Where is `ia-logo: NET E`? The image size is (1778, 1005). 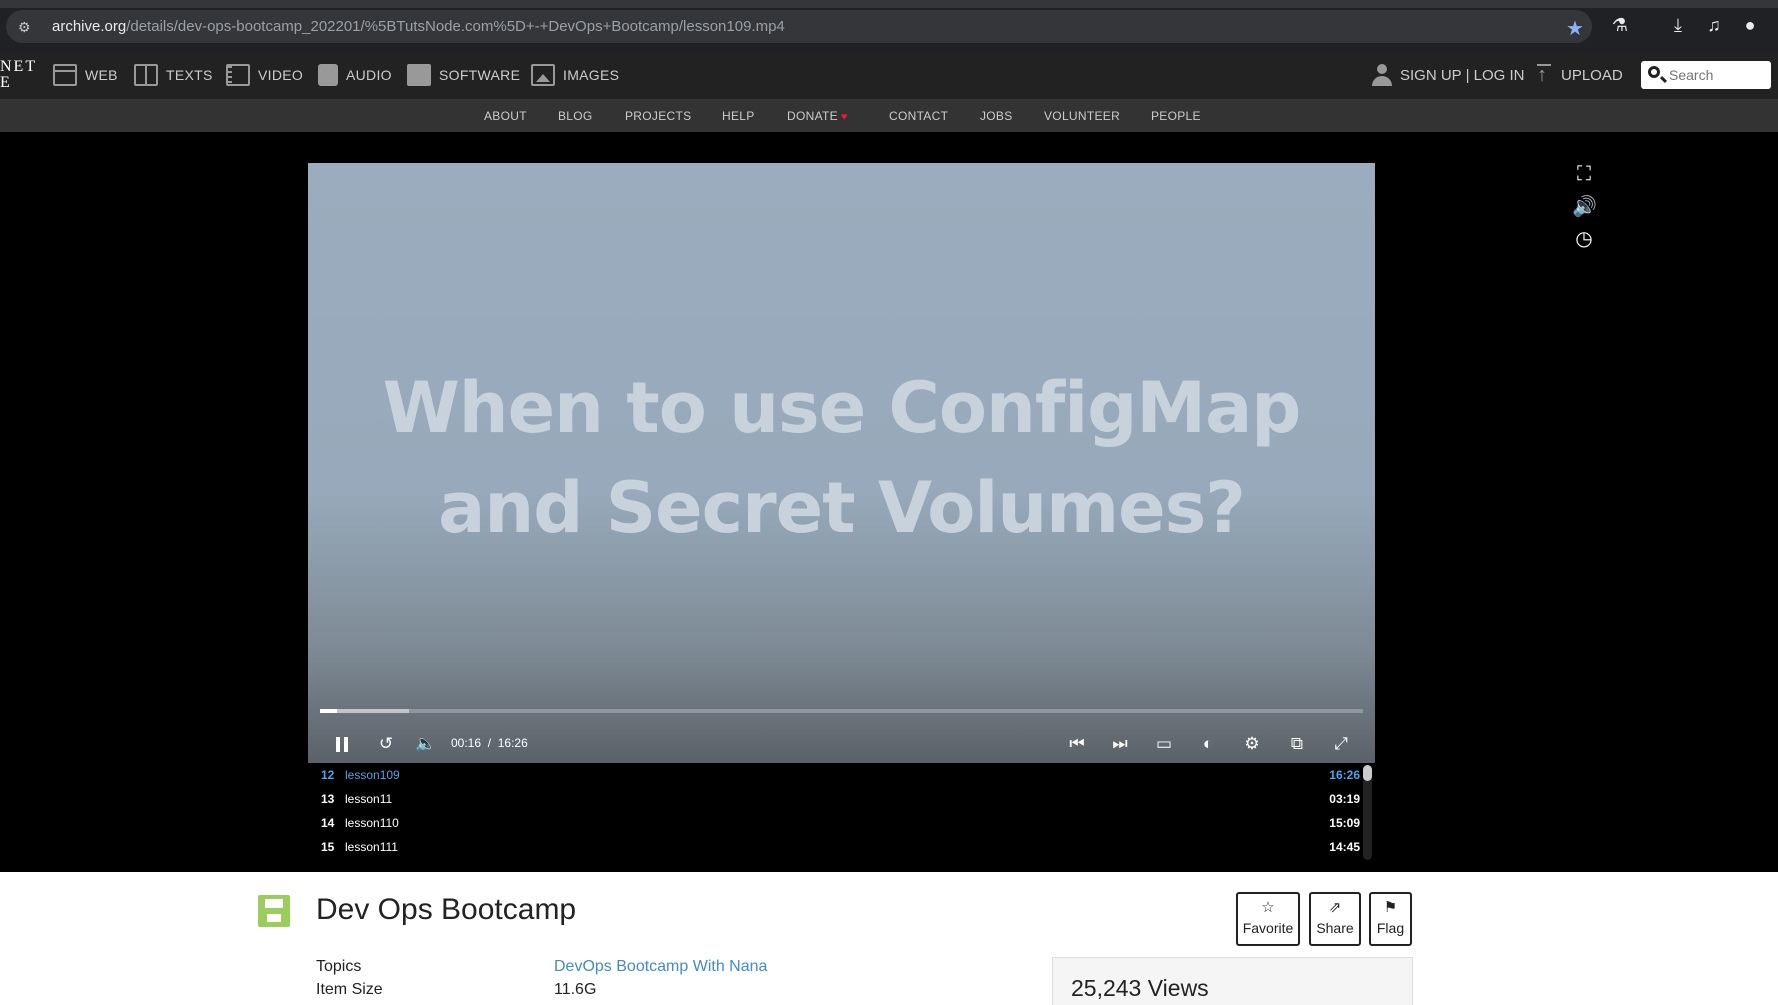
ia-logo: NET E is located at coordinates (18, 75).